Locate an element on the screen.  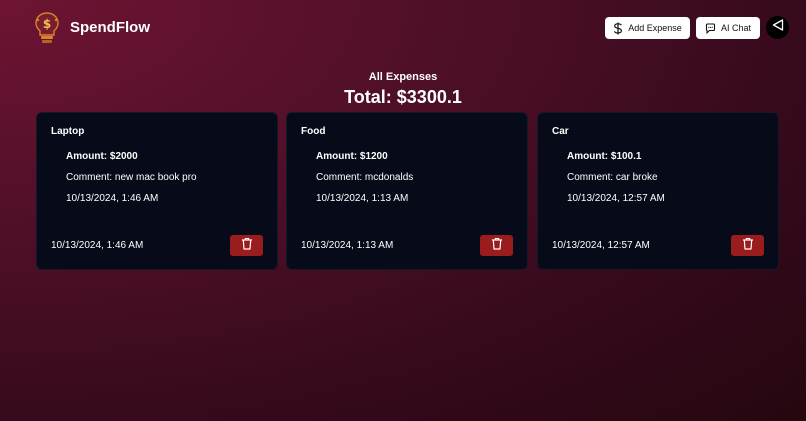
expense-amount: Amount: $2000 is located at coordinates (102, 156).